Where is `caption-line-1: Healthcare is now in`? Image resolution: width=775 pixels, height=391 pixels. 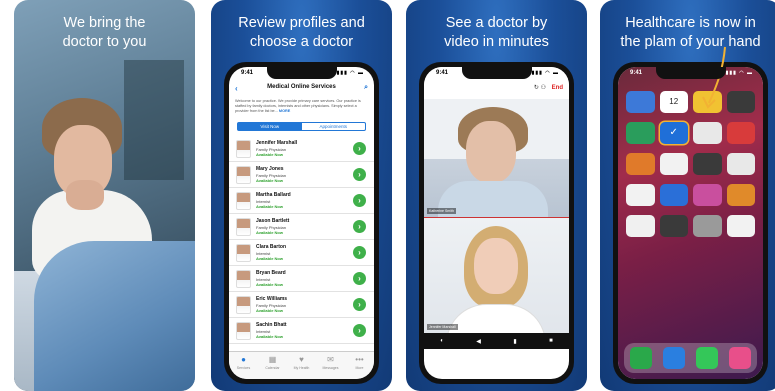
caption-line-1: Healthcare is now in is located at coordinates (690, 23).